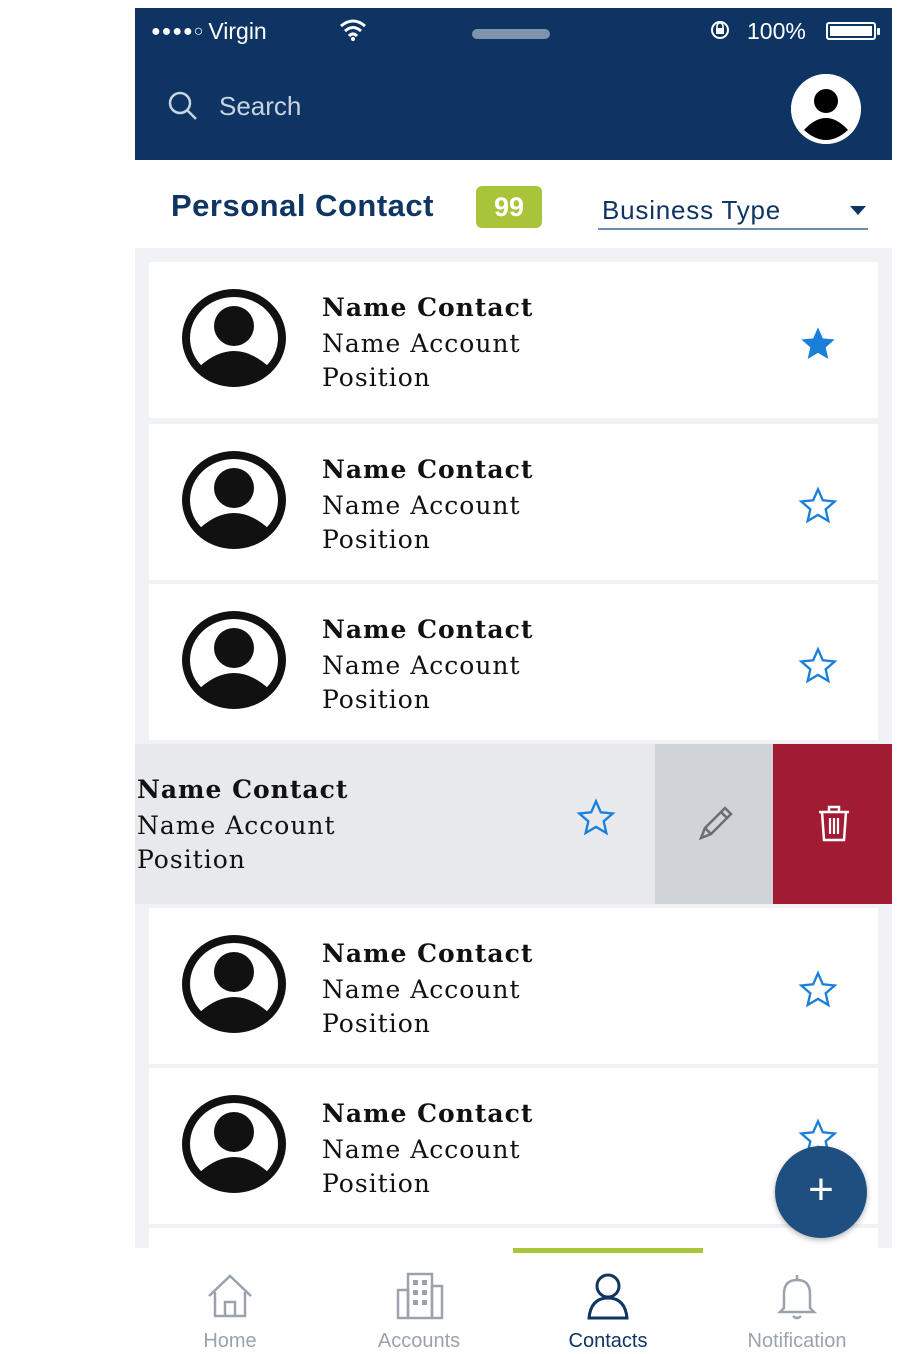 The height and width of the screenshot is (1354, 923). Describe the element at coordinates (365, 106) in the screenshot. I see `search-bar: Search` at that location.